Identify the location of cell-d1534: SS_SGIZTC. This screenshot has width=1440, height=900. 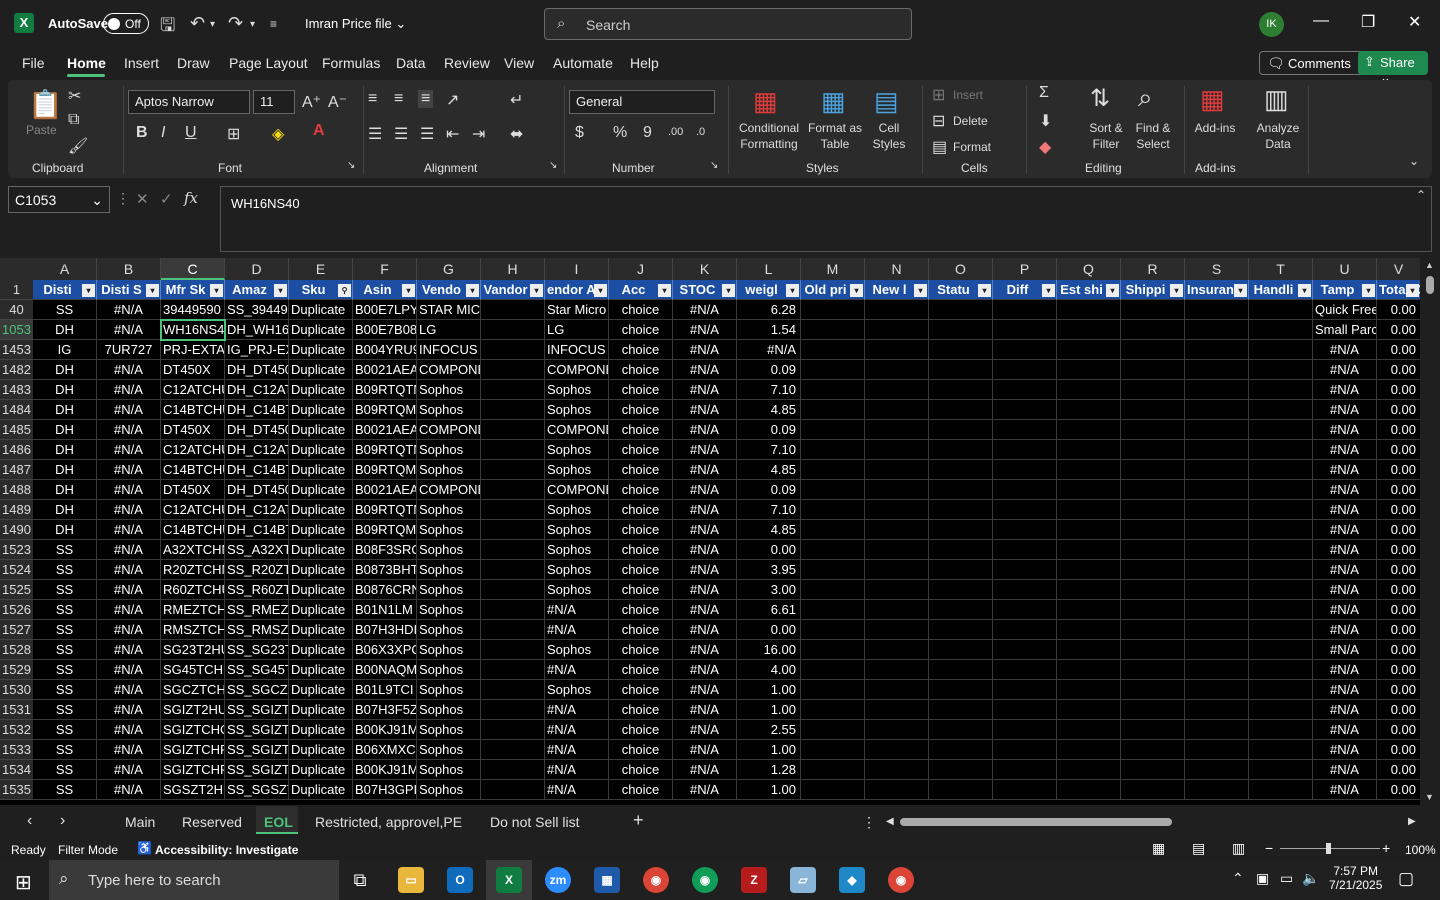
(257, 770).